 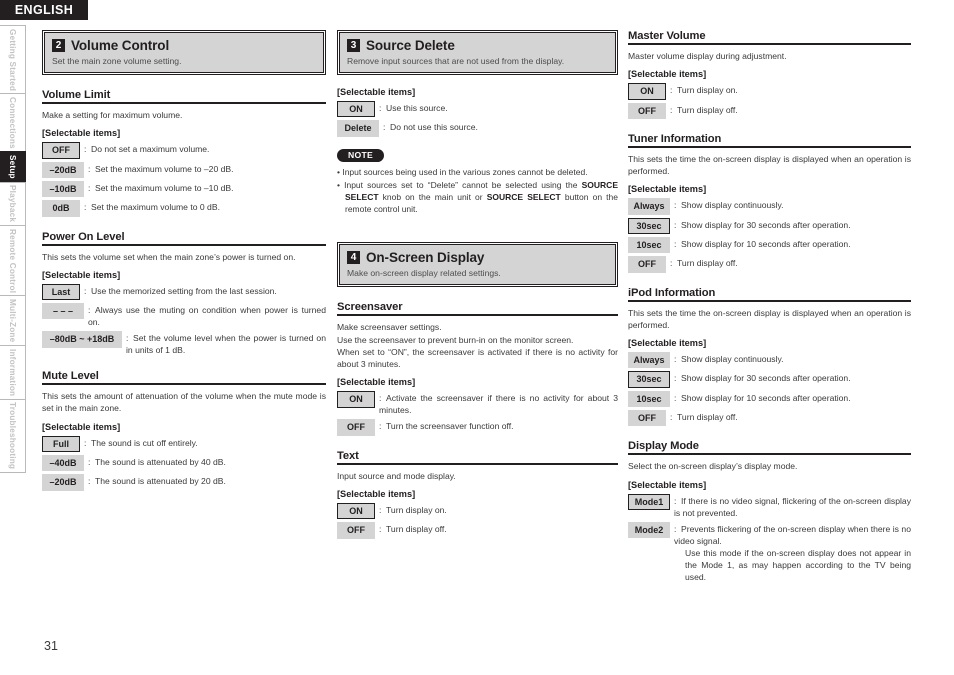 I want to click on selectable-item: ON : Turn display on., so click(x=769, y=91).